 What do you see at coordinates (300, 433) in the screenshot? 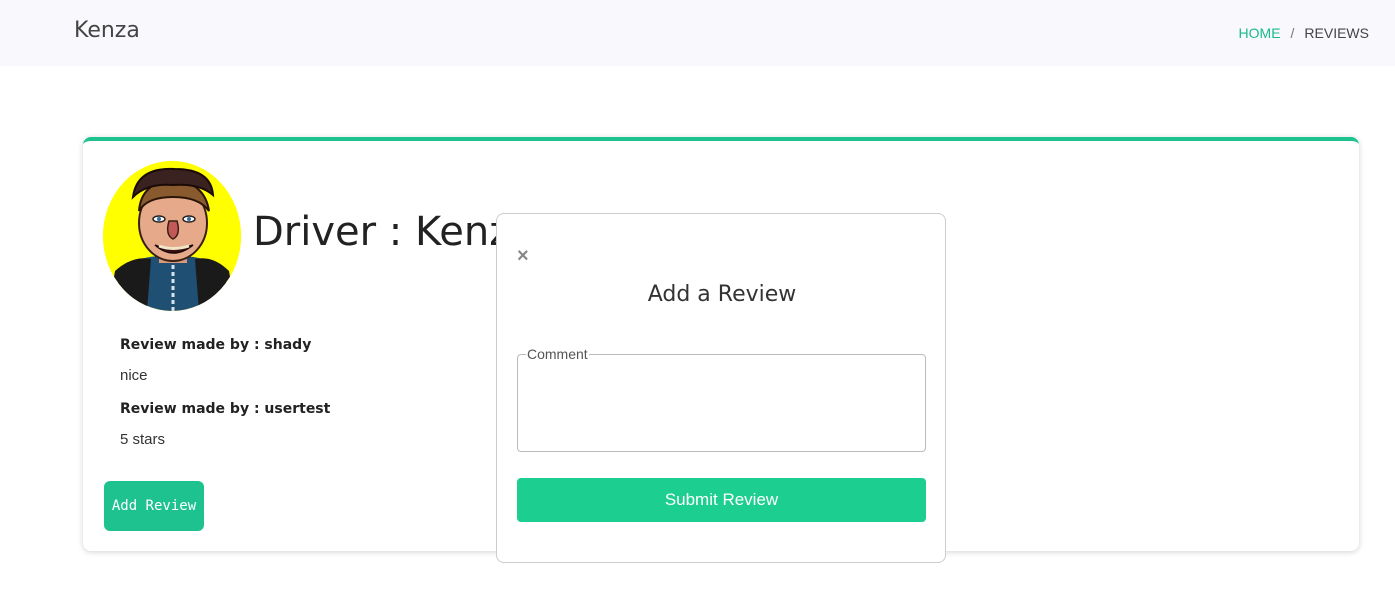
I see `review-item: Review made by : usertest 5 stars` at bounding box center [300, 433].